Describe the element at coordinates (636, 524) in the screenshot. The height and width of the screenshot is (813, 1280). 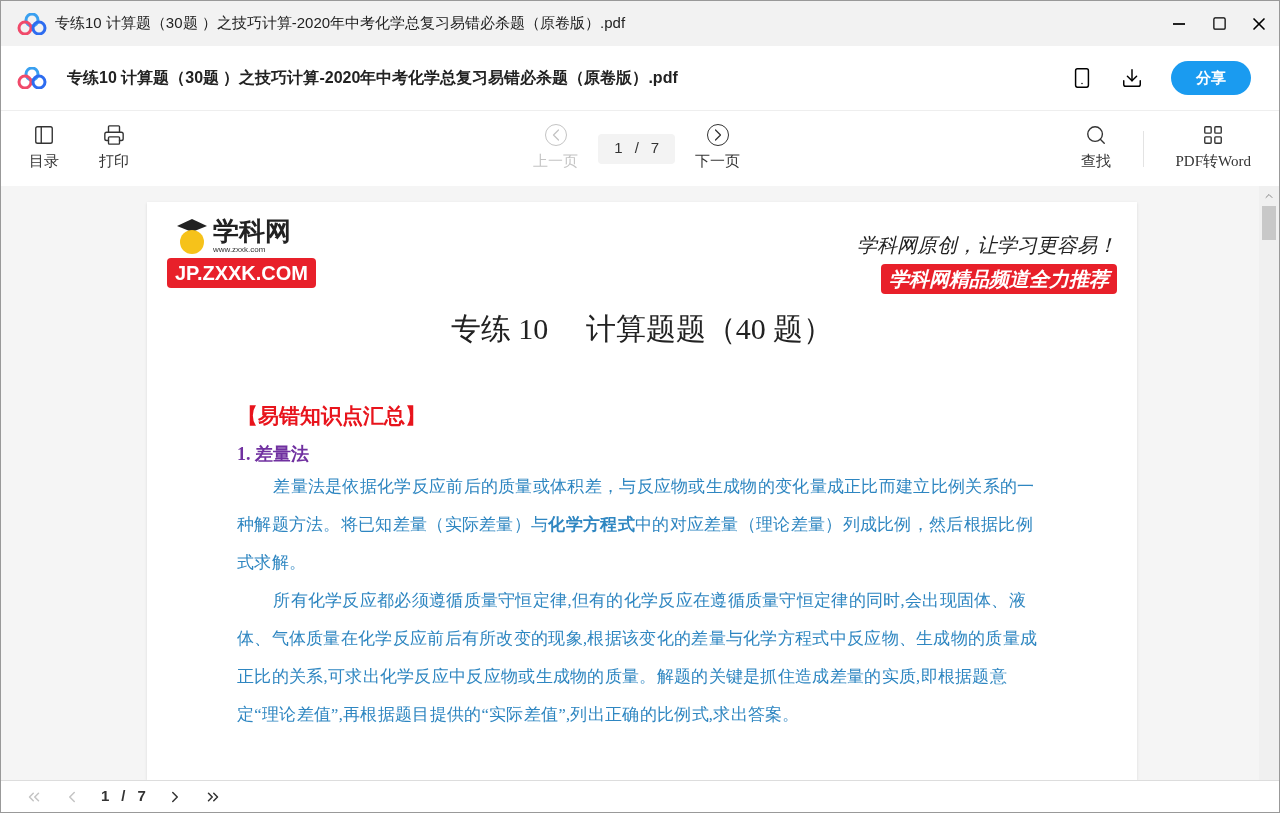
I see `body-paragraph: 差量法是依据化学反应前后的质量或体积差，与反应物或生成物的变化量成正比而建立比例关系的一种解题方法。将已知差量（实际差量）与化学方程式中的对应差量（理论差量）列成比例，然后根据比例式求解。` at that location.